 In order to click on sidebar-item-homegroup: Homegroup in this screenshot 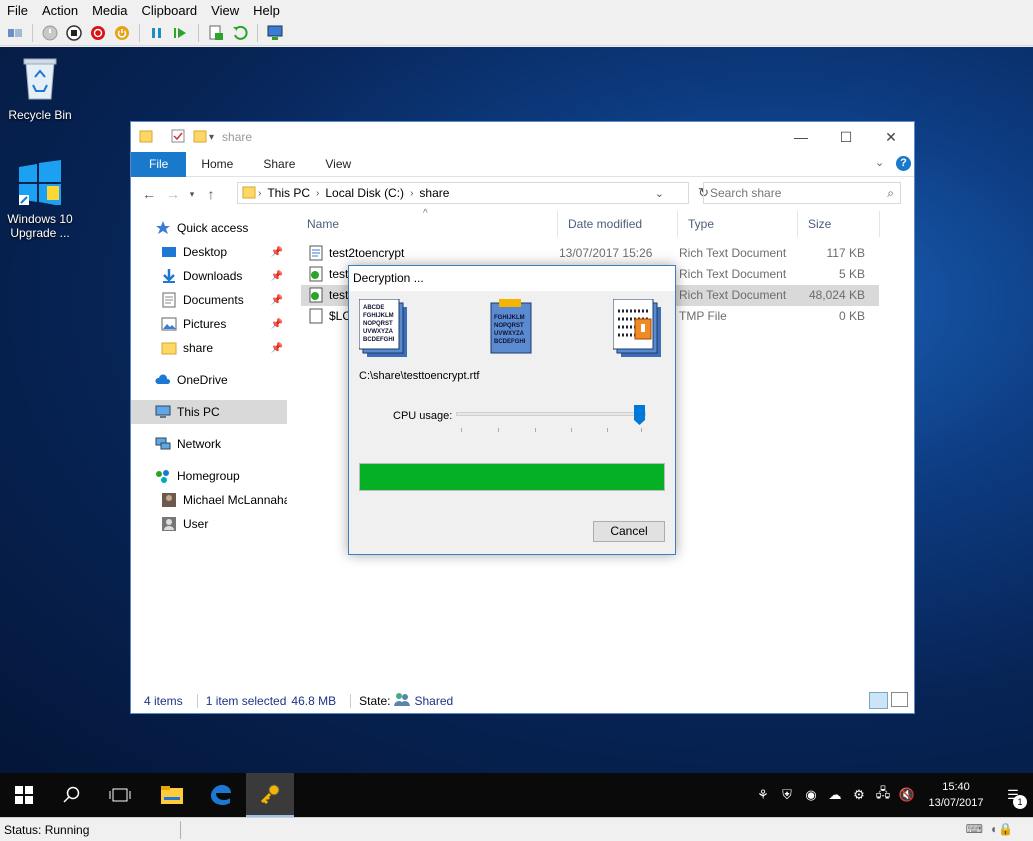, I will do `click(209, 476)`.